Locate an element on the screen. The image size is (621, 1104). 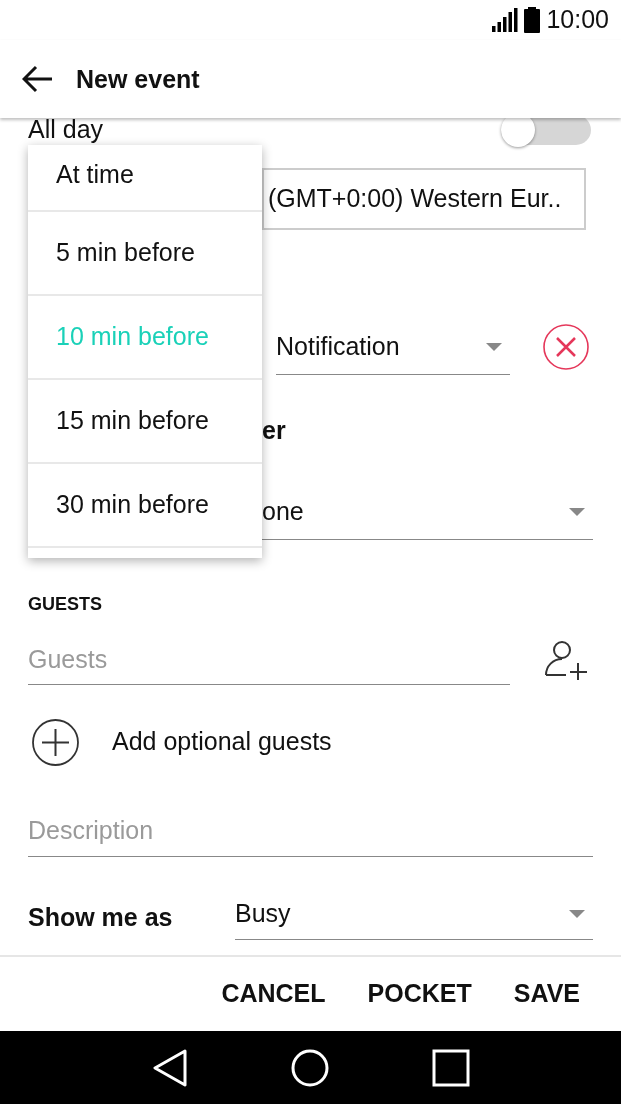
show-me-as-label: Show me as is located at coordinates (101, 918).